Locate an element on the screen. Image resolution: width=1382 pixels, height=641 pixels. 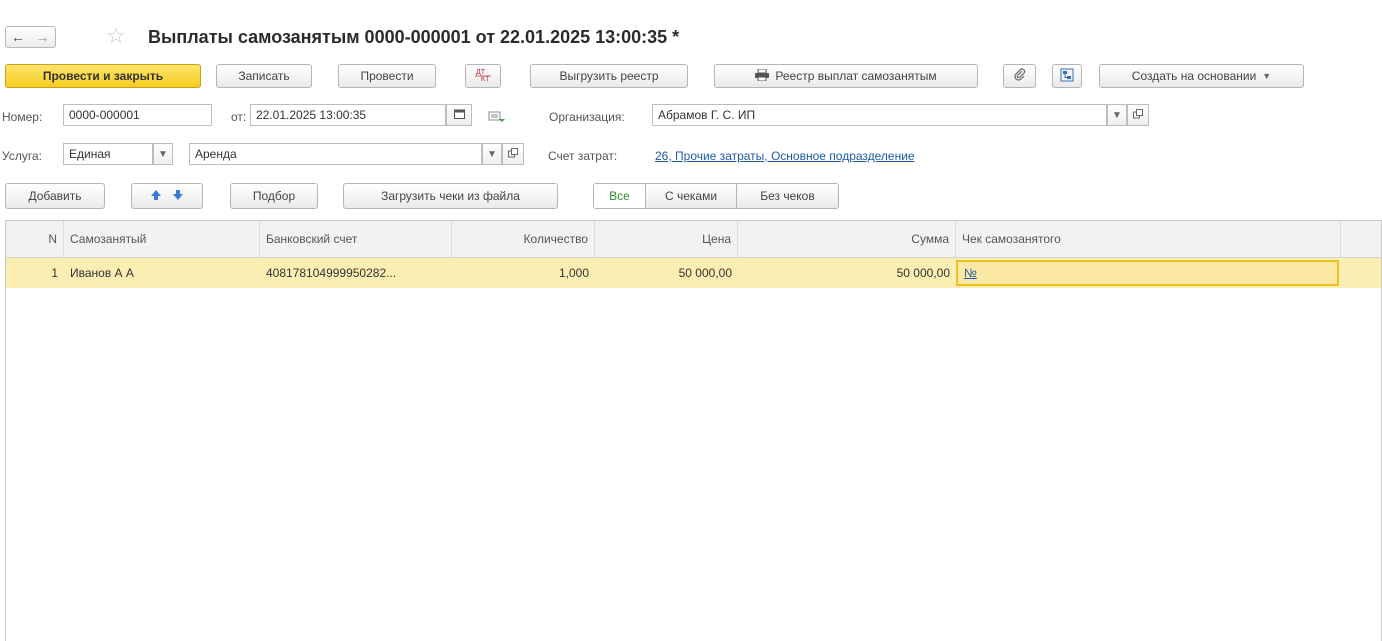
post-and-close-button: Провести и закрыть is located at coordinates (103, 76).